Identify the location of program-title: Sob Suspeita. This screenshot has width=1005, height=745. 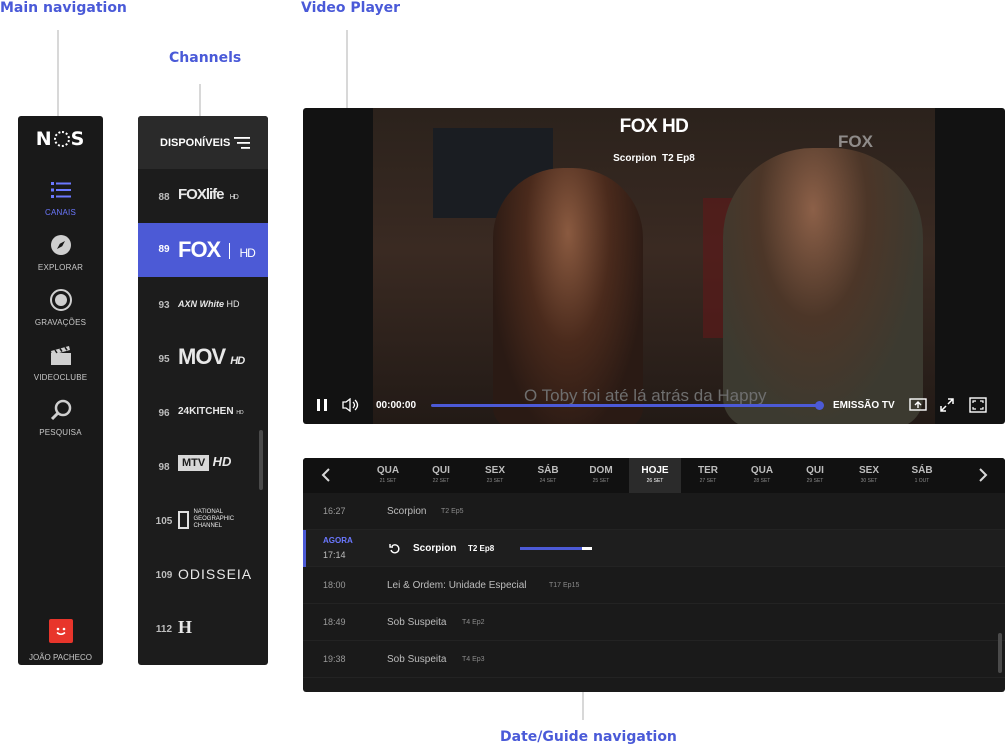
(417, 622).